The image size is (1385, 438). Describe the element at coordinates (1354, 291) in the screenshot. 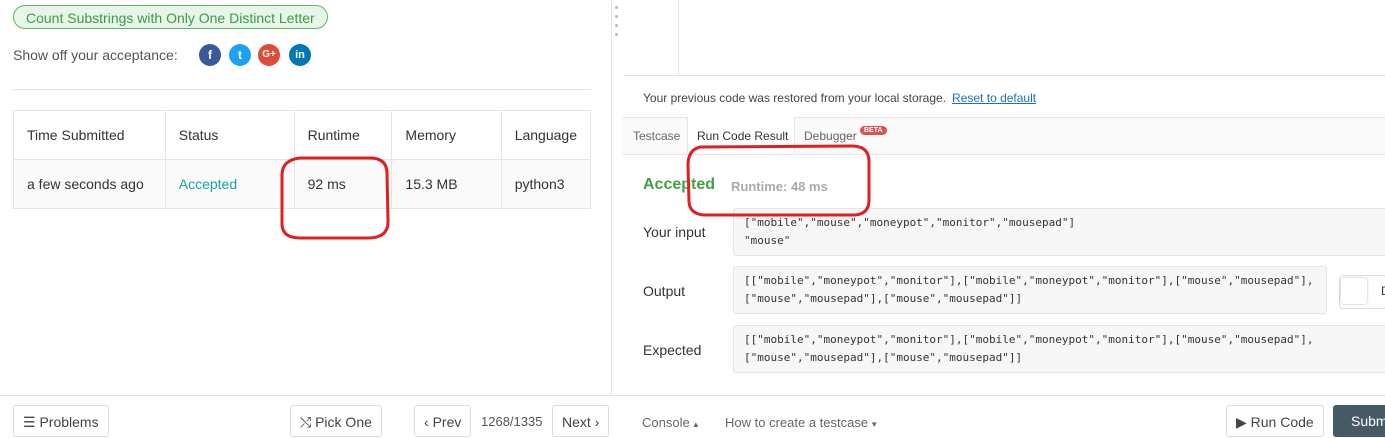

I see `diff-toggle-knob` at that location.